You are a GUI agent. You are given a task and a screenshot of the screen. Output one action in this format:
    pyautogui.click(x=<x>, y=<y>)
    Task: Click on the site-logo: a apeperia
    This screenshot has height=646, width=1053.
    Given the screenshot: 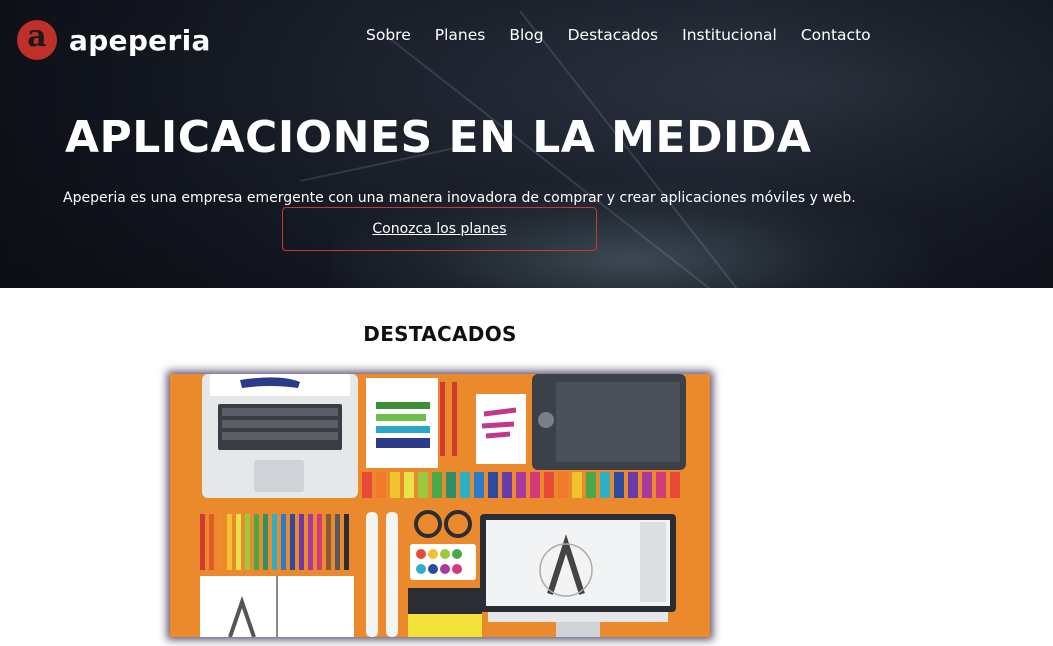 What is the action you would take?
    pyautogui.click(x=114, y=40)
    